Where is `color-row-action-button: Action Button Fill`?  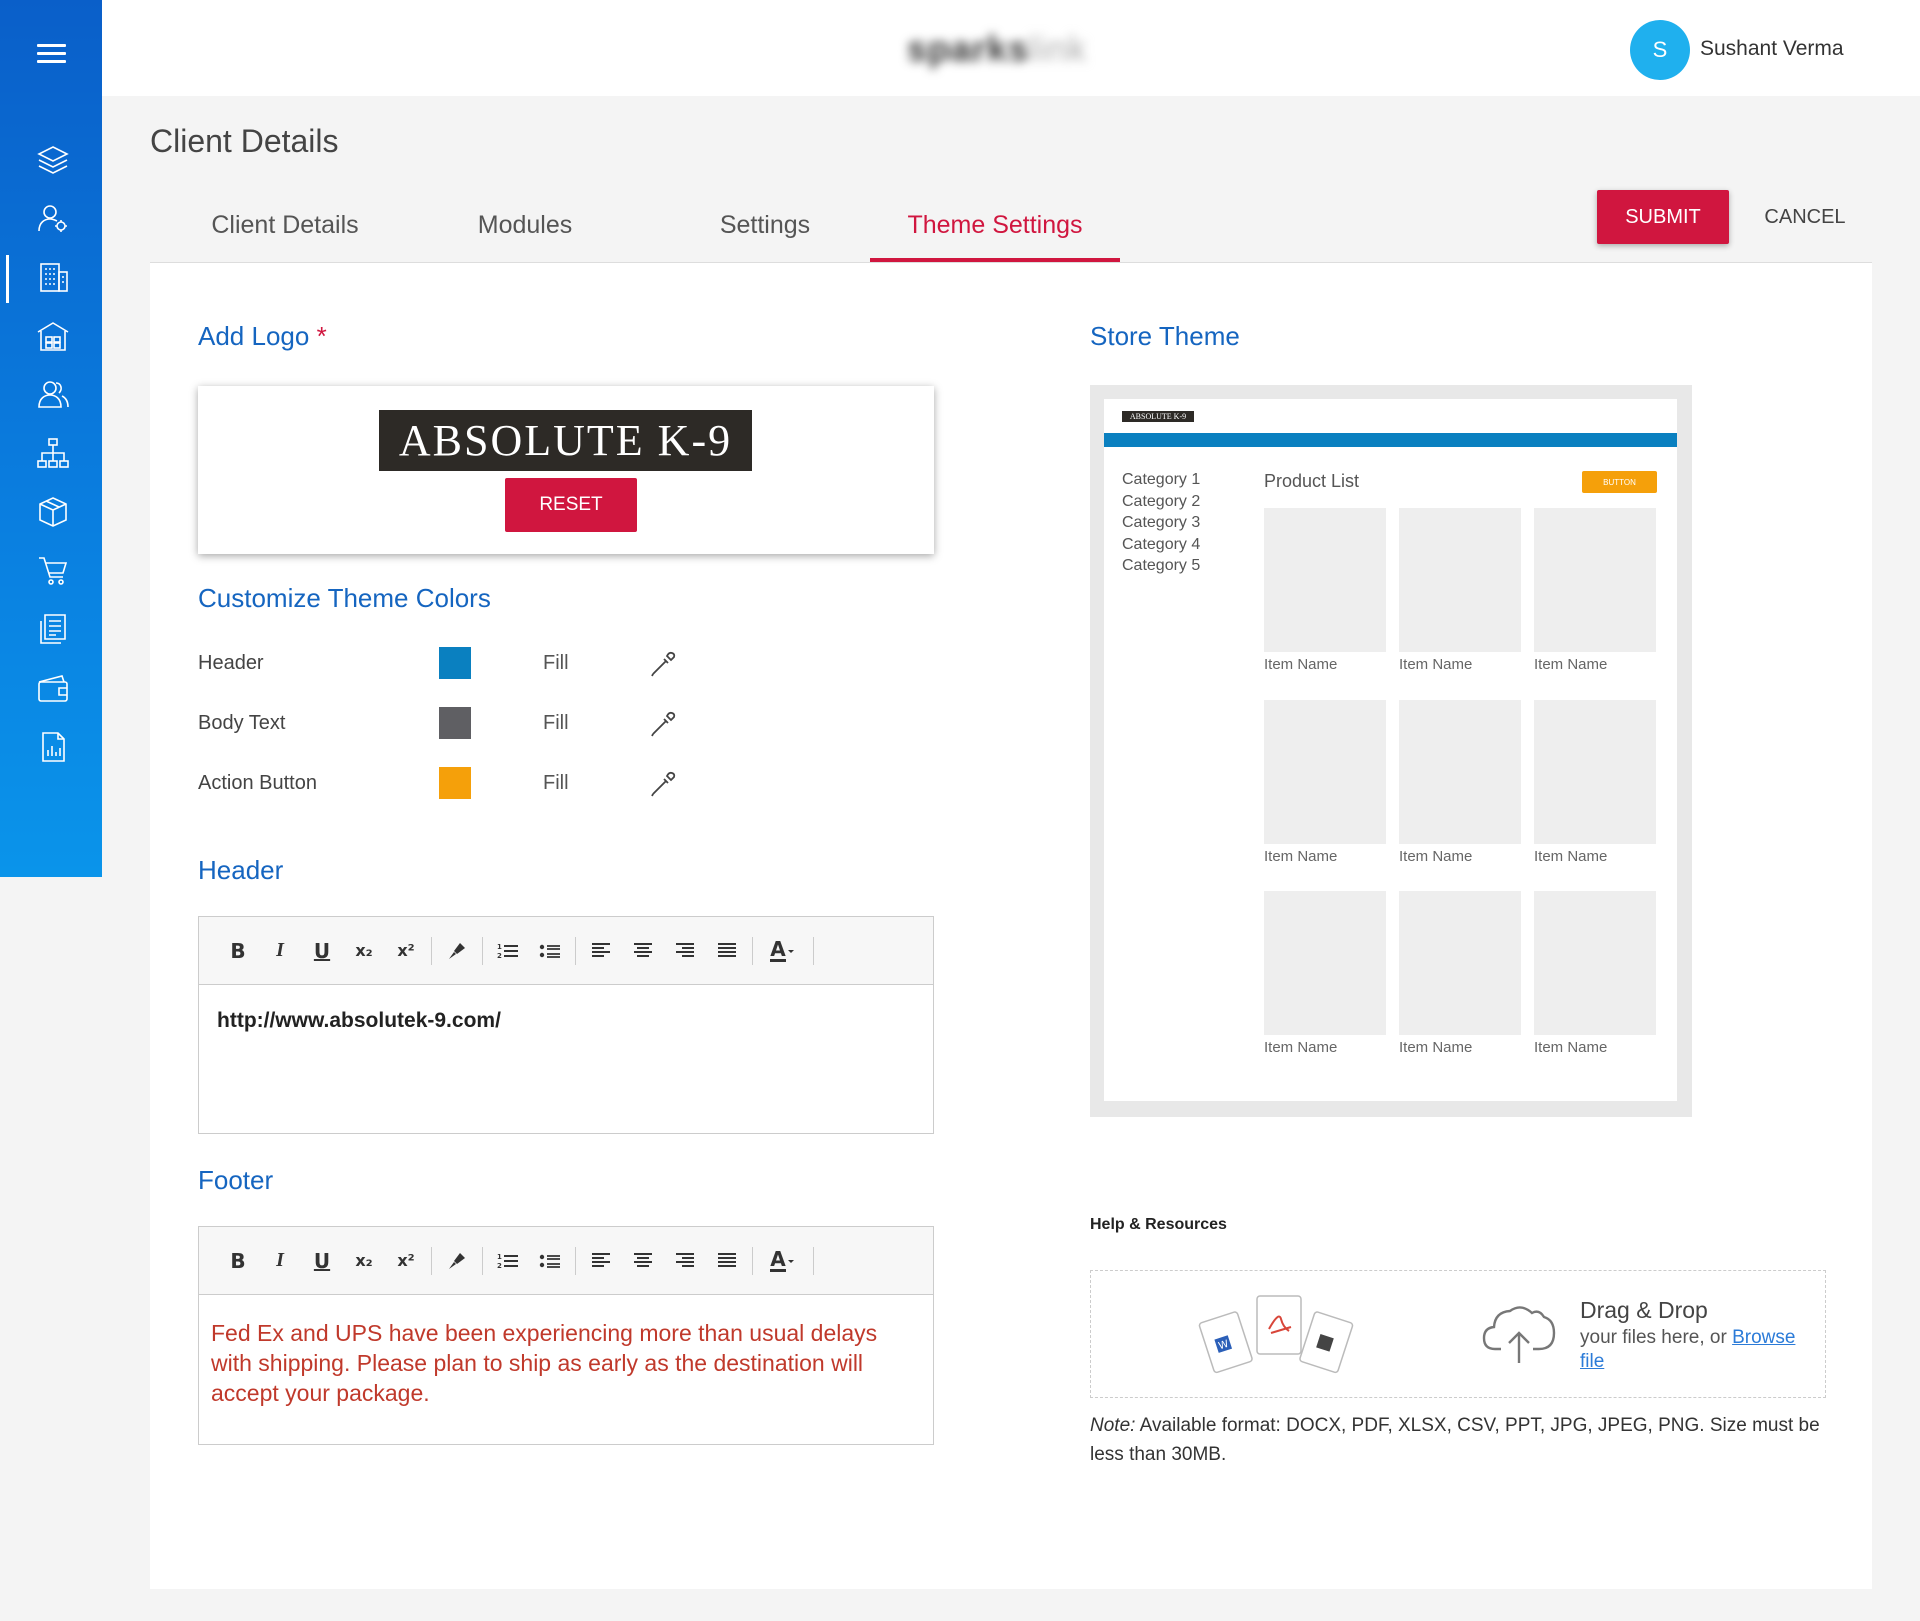 color-row-action-button: Action Button Fill is located at coordinates (437, 784).